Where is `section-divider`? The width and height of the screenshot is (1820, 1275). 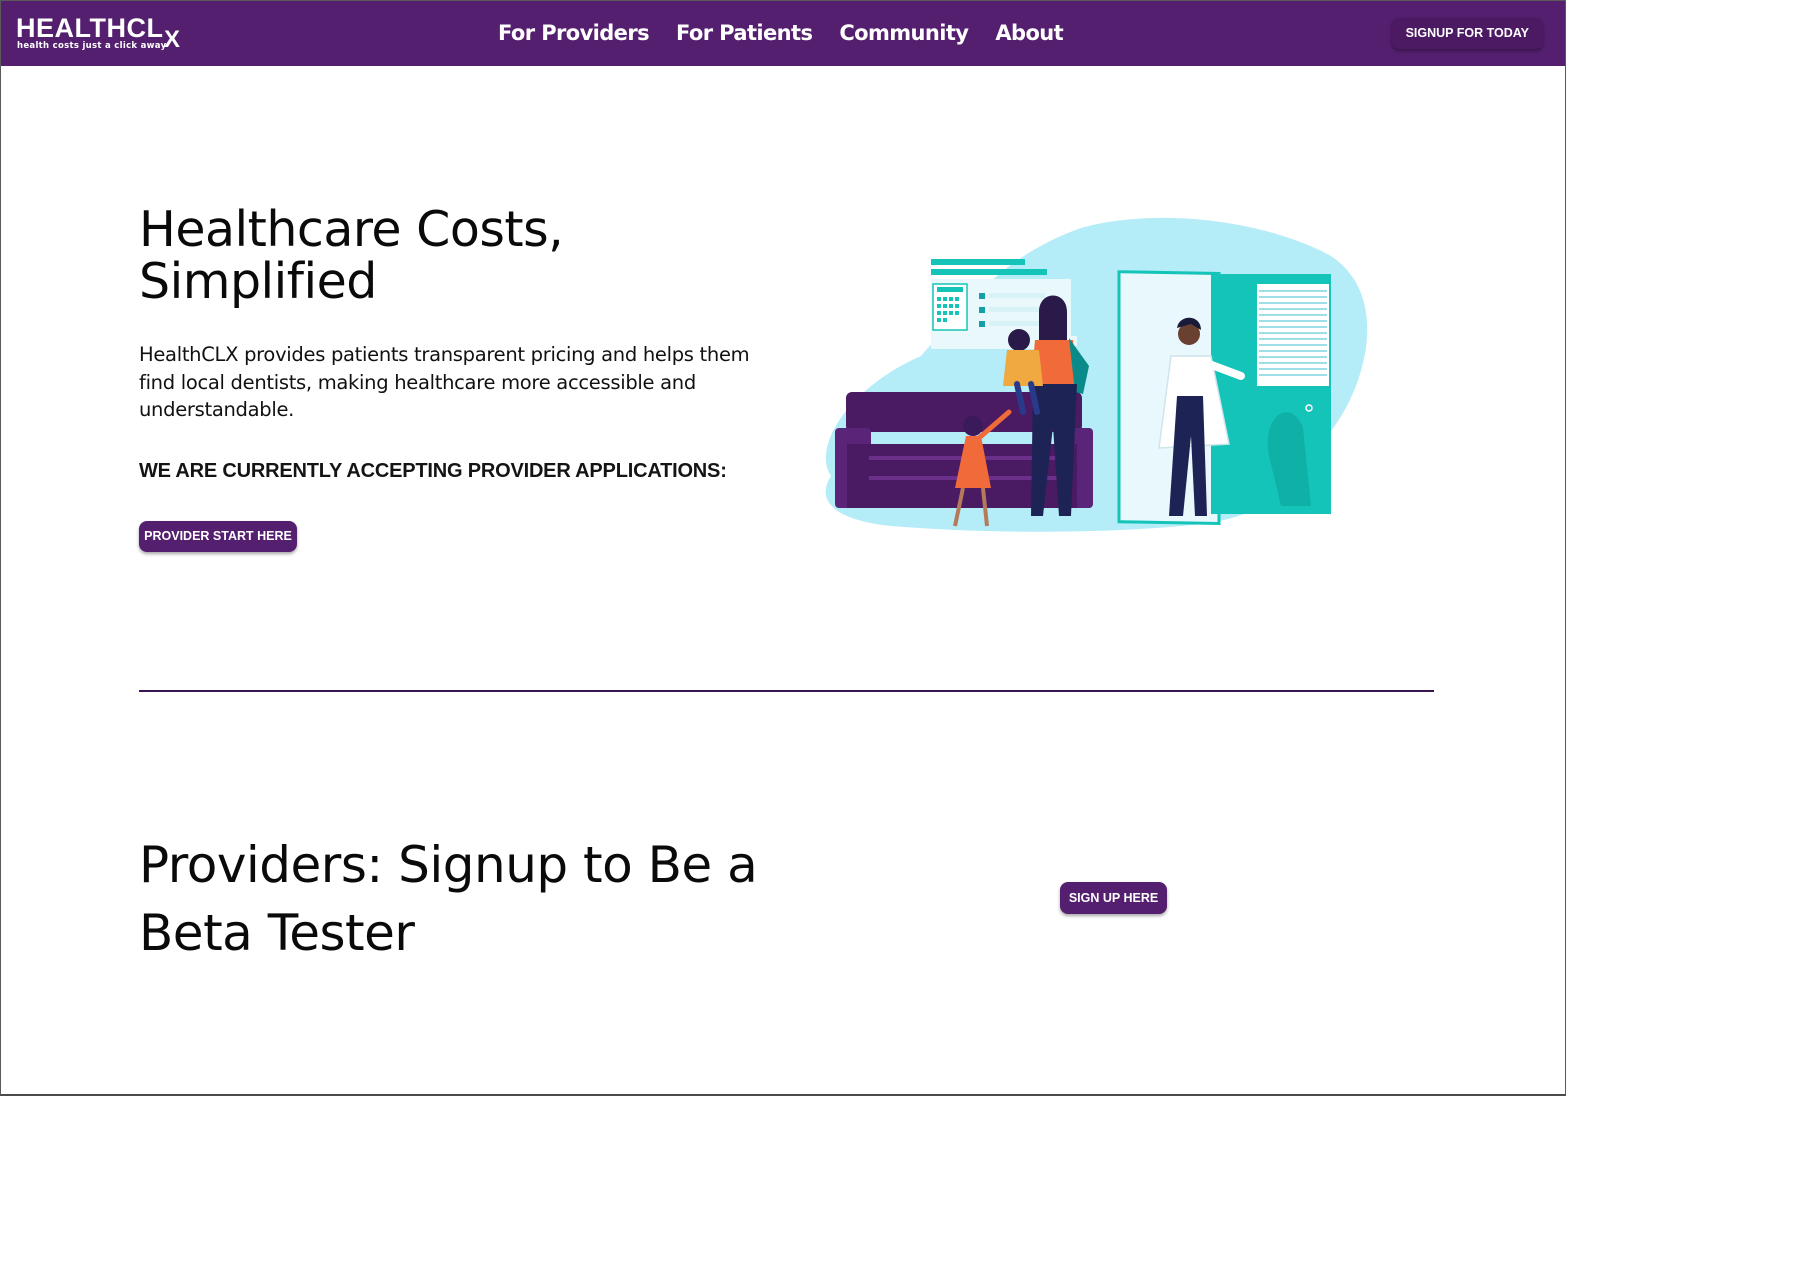 section-divider is located at coordinates (786, 691).